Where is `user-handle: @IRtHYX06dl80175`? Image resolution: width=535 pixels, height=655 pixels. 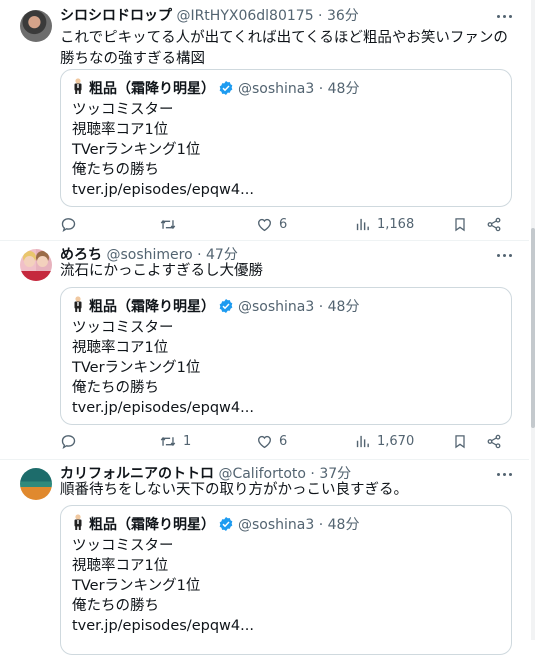 user-handle: @IRtHYX06dl80175 is located at coordinates (244, 16).